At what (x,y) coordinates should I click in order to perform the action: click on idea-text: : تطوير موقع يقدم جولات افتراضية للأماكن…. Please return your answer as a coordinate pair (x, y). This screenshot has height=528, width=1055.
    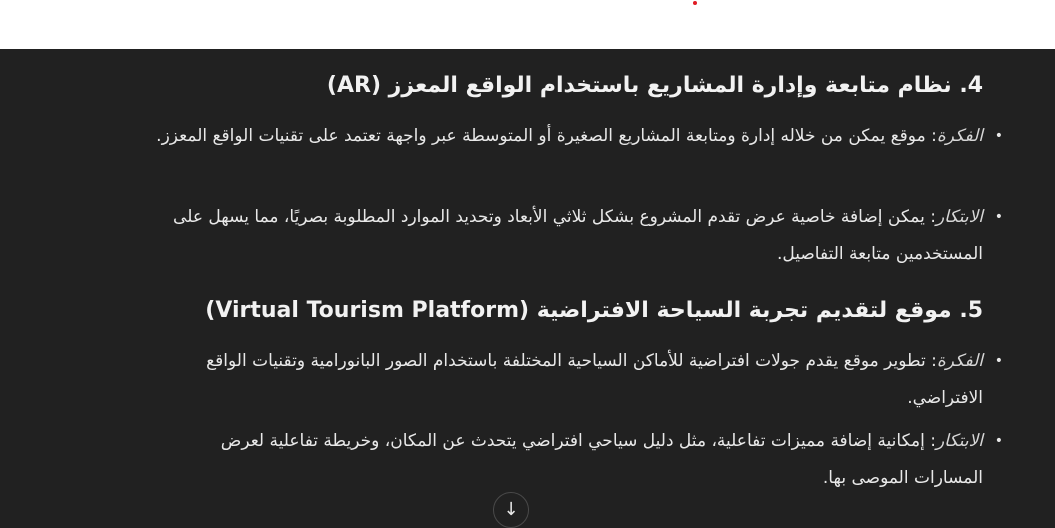
    Looking at the image, I should click on (594, 379).